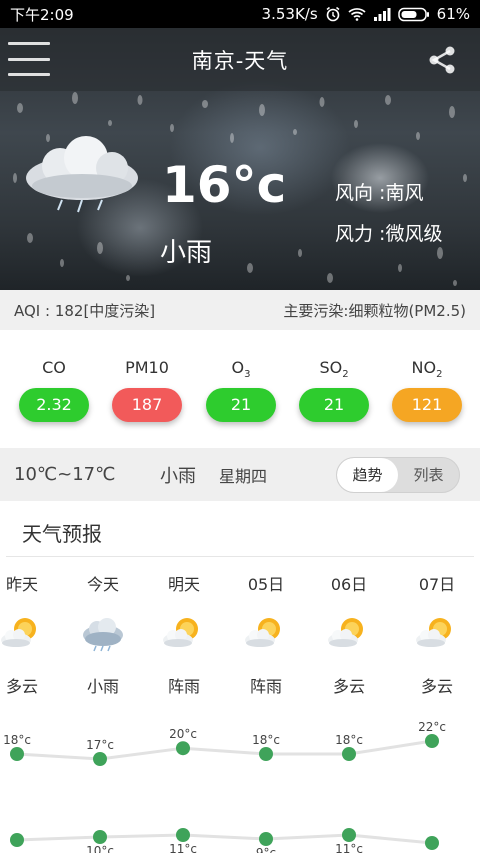 This screenshot has width=480, height=853. I want to click on forecast-condition: 小雨, so click(102, 686).